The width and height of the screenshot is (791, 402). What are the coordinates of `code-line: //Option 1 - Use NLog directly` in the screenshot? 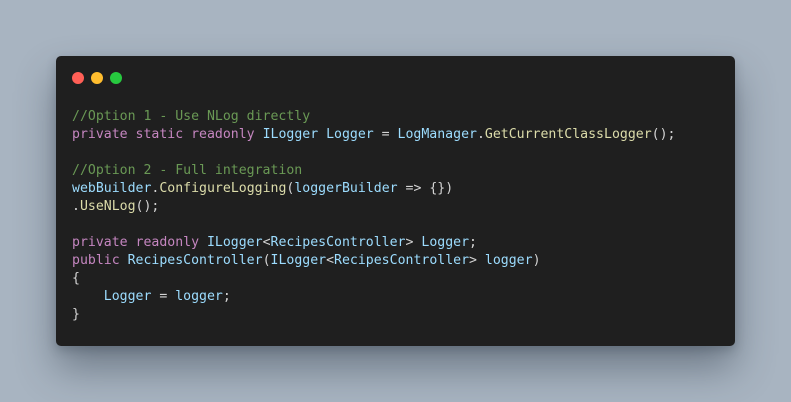 It's located at (373, 117).